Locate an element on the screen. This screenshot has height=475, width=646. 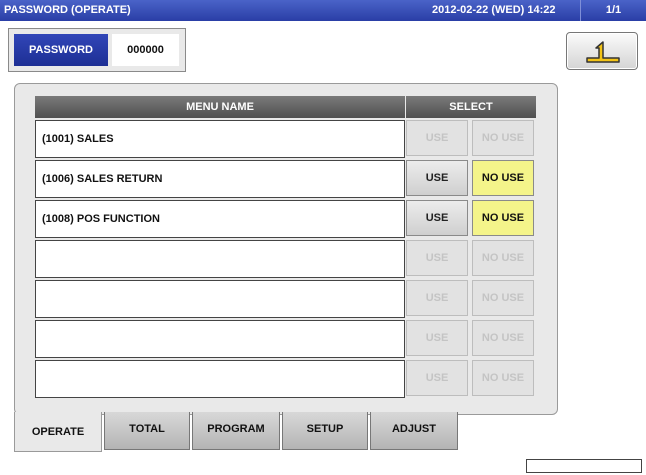
status-field is located at coordinates (584, 466).